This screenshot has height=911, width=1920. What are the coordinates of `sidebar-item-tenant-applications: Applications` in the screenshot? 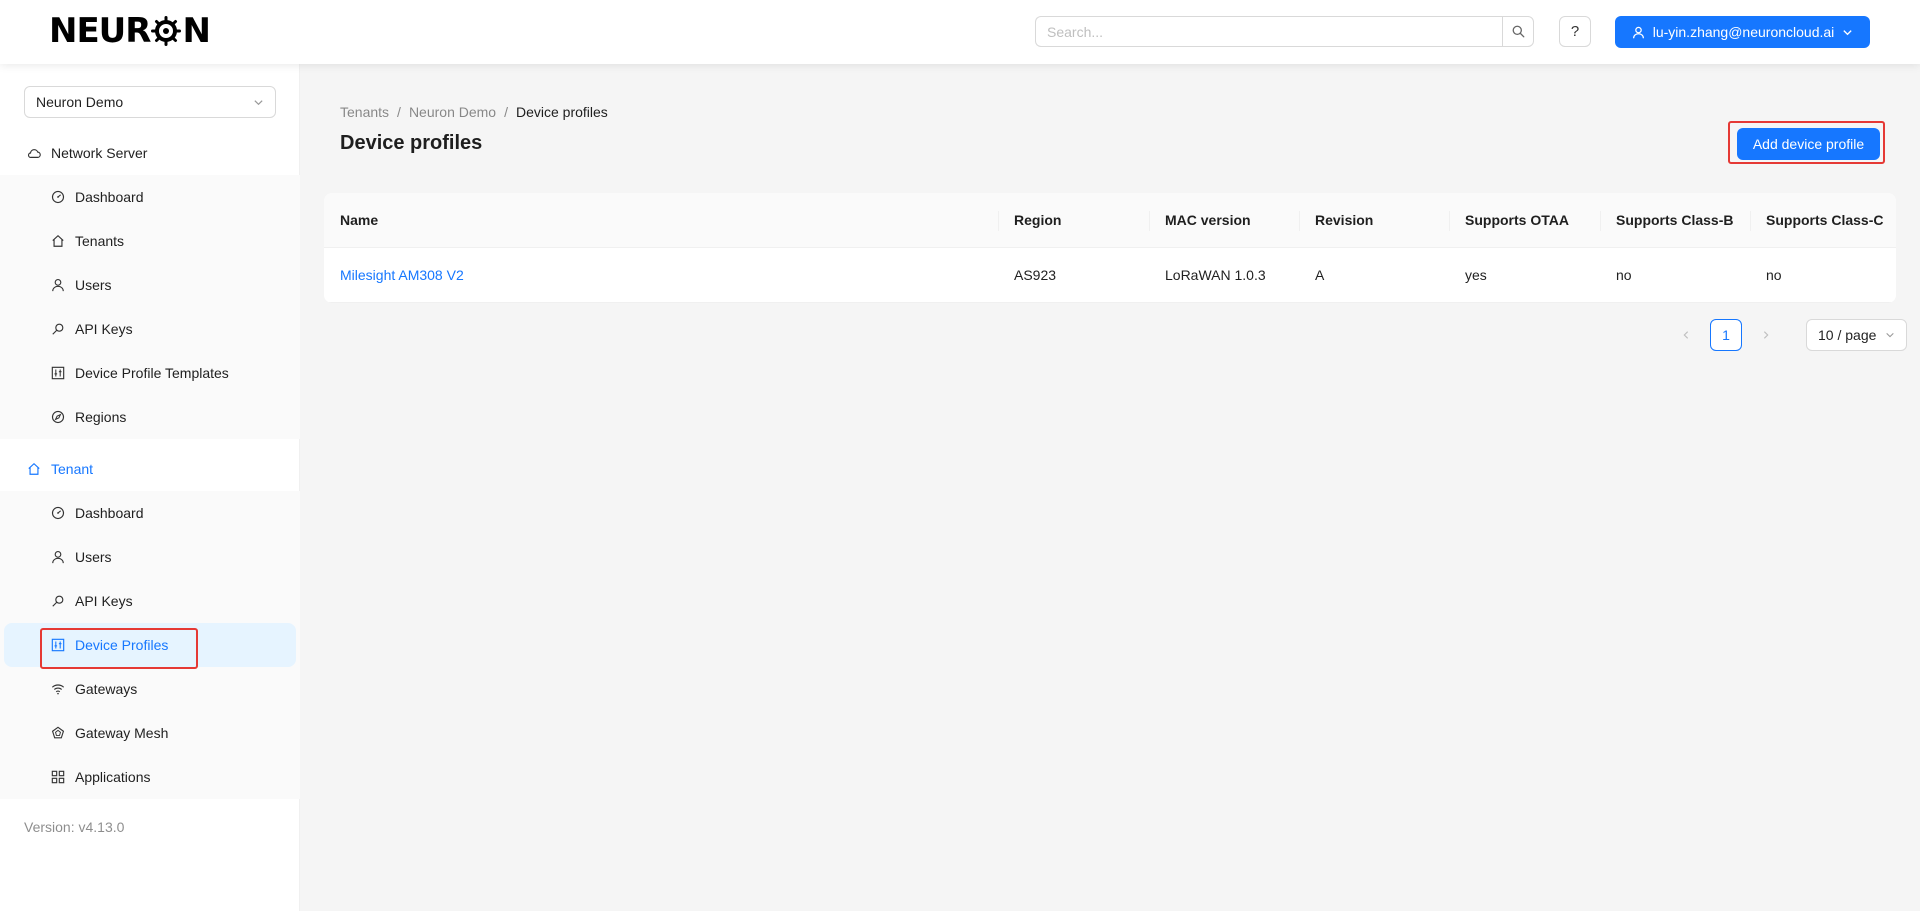 It's located at (150, 777).